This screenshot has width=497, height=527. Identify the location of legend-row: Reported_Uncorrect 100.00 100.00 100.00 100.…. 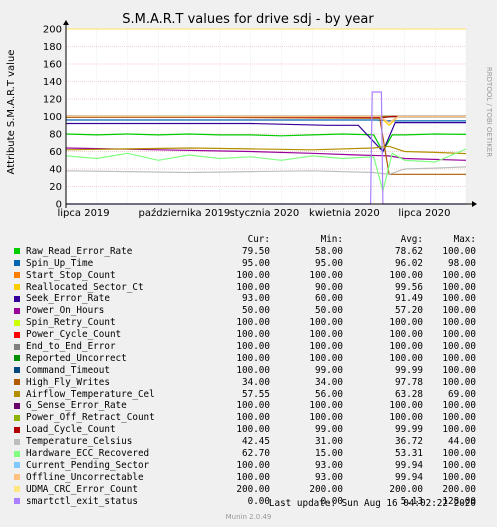
(248, 359).